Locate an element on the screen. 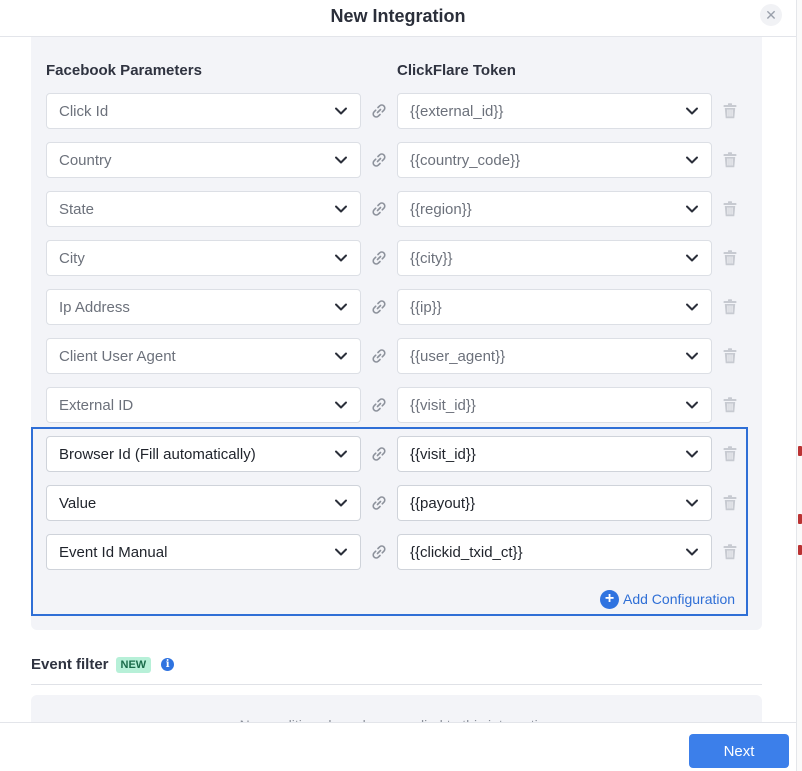  close-button: ✕ is located at coordinates (771, 15).